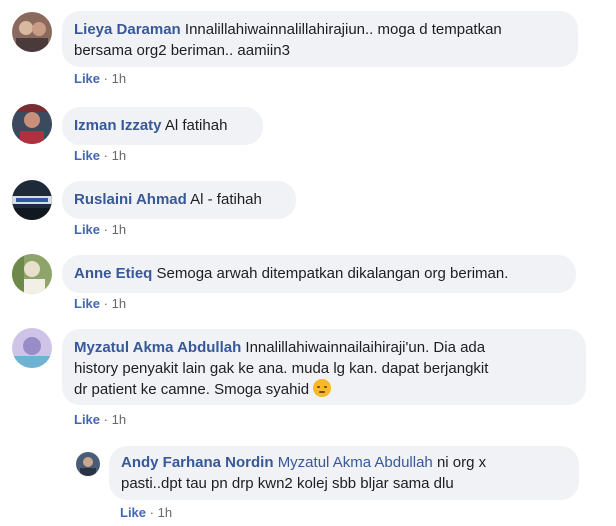  I want to click on comment-author: Ruslaini Ahmad, so click(130, 199).